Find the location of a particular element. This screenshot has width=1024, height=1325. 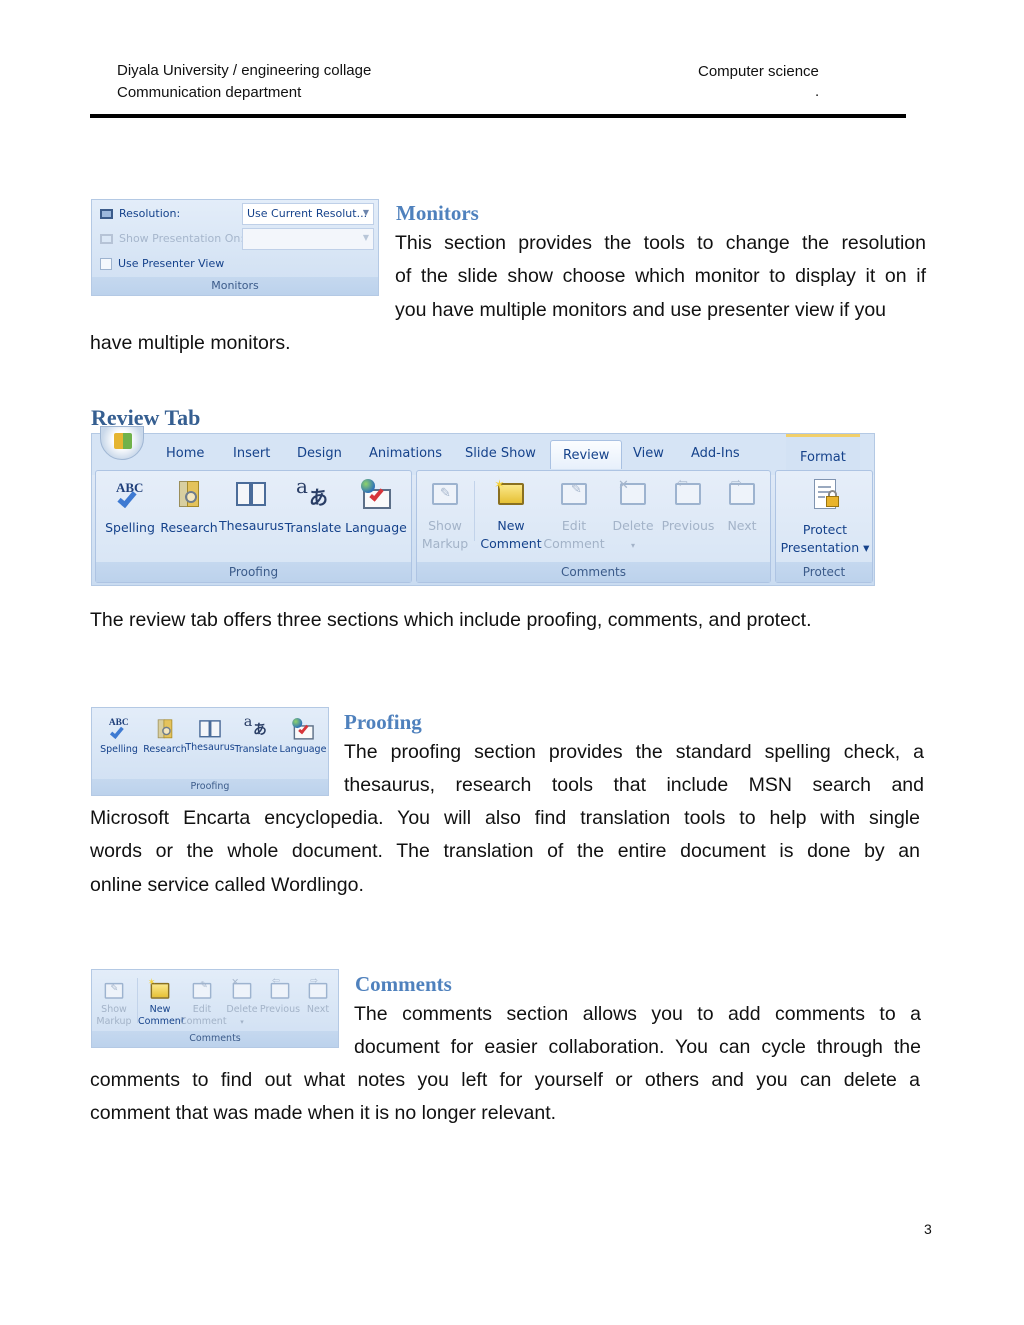

tab-add-ins: Add-Ins is located at coordinates (715, 453).